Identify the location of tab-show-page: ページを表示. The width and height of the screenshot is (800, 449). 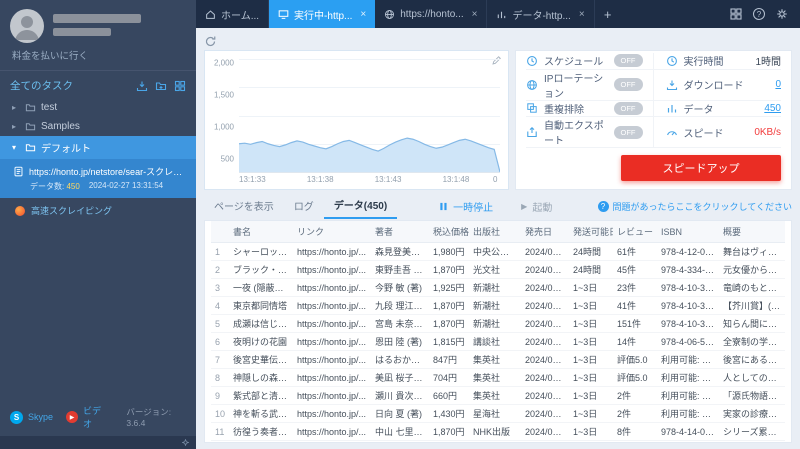
(244, 206).